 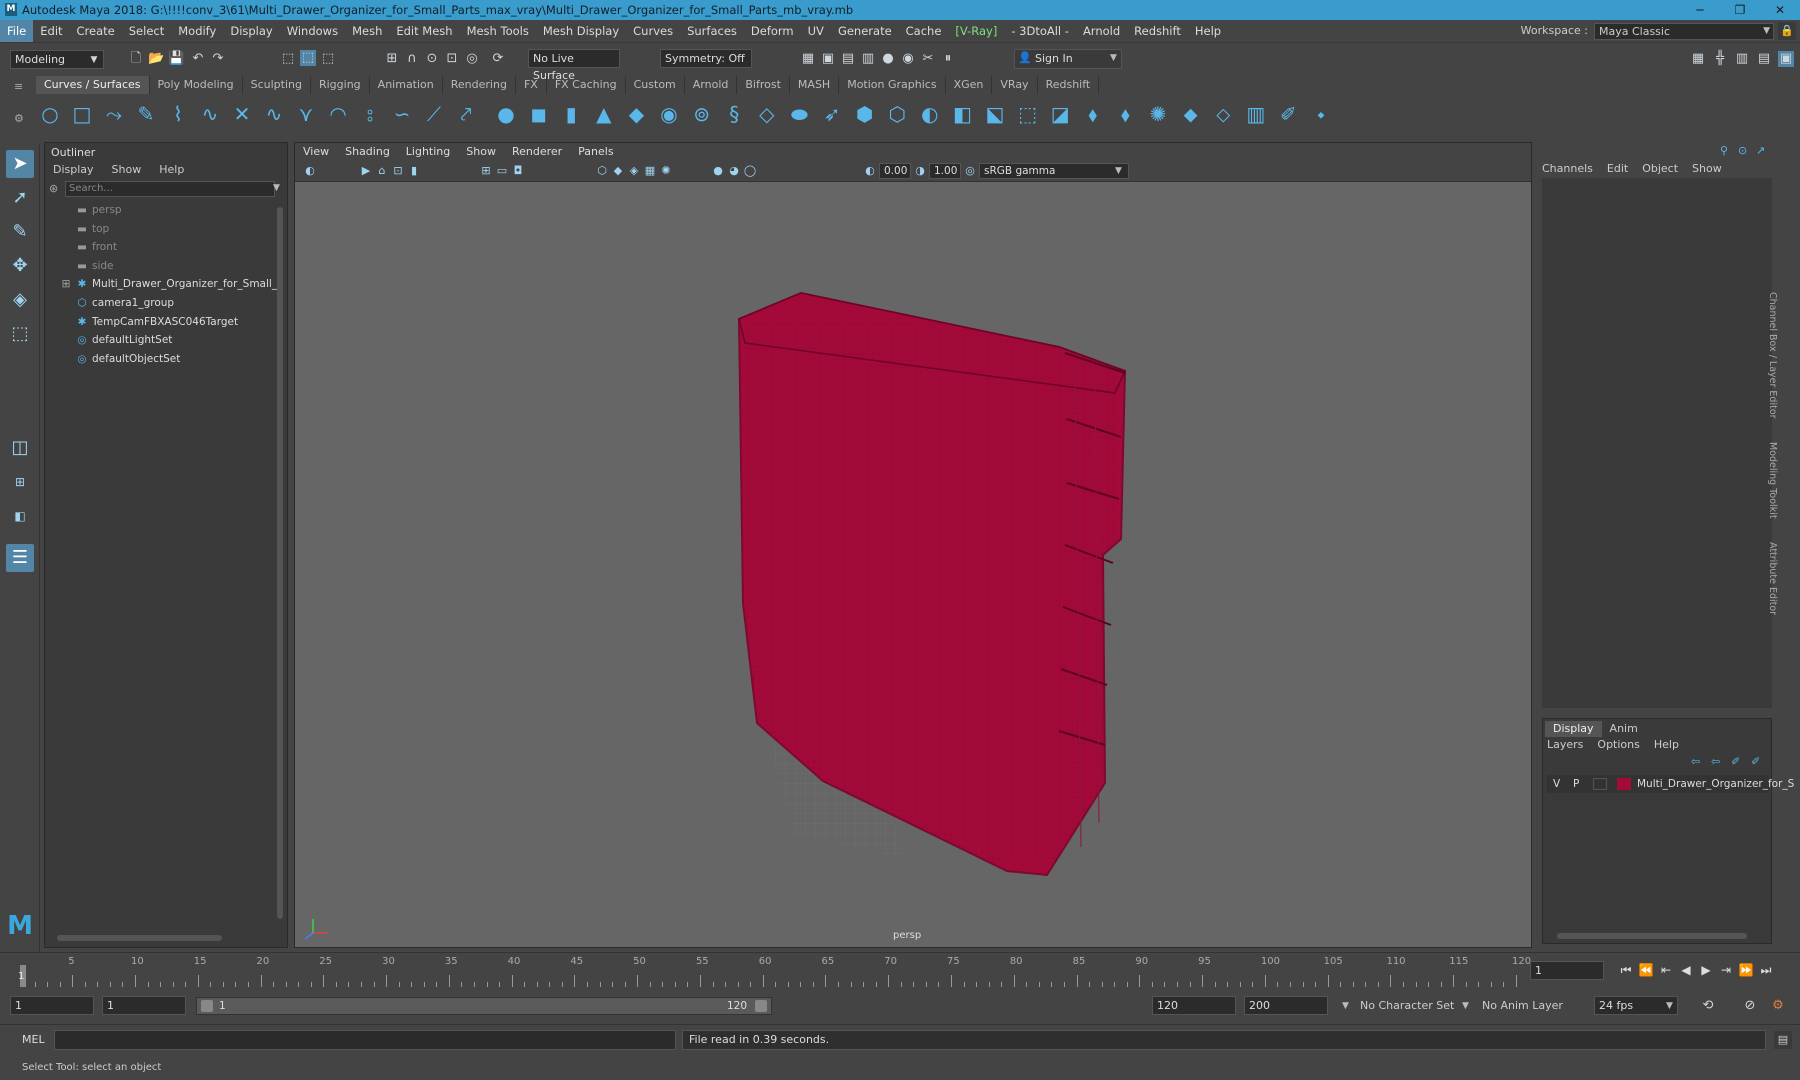 What do you see at coordinates (604, 114) in the screenshot?
I see `nurbs-cone-icon: ▲` at bounding box center [604, 114].